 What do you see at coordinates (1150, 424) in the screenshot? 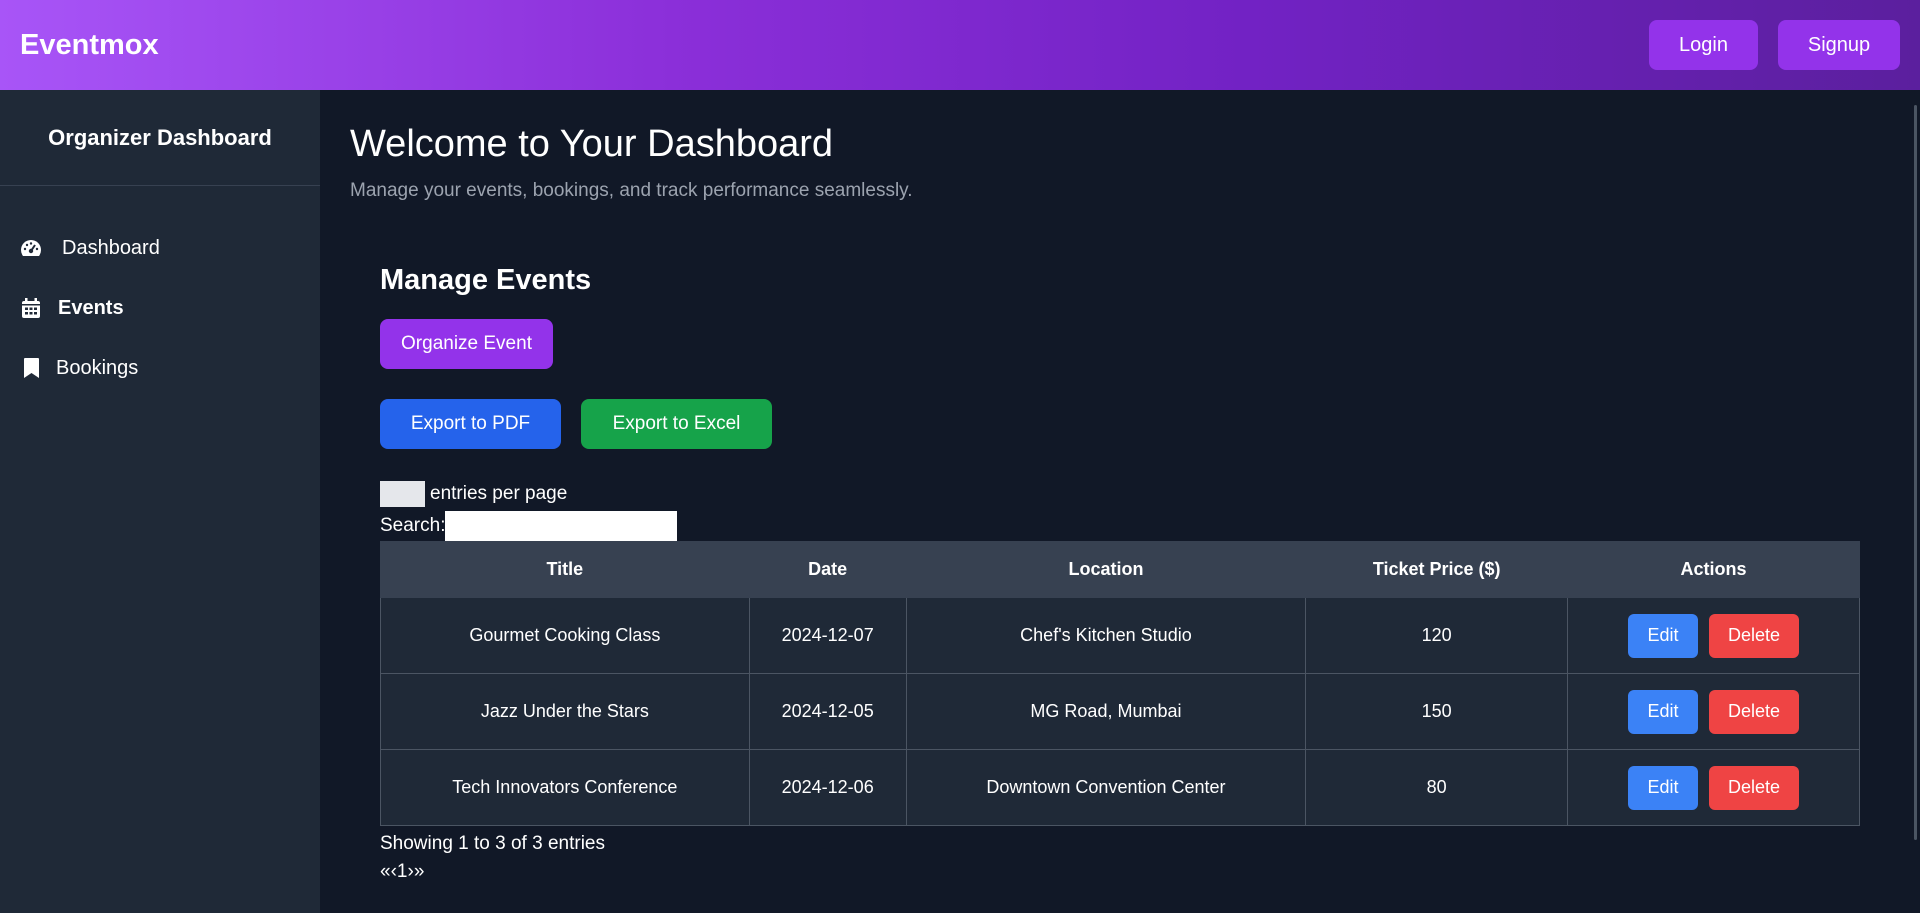
I see `export-buttons: Export to PDF Export to Excel` at bounding box center [1150, 424].